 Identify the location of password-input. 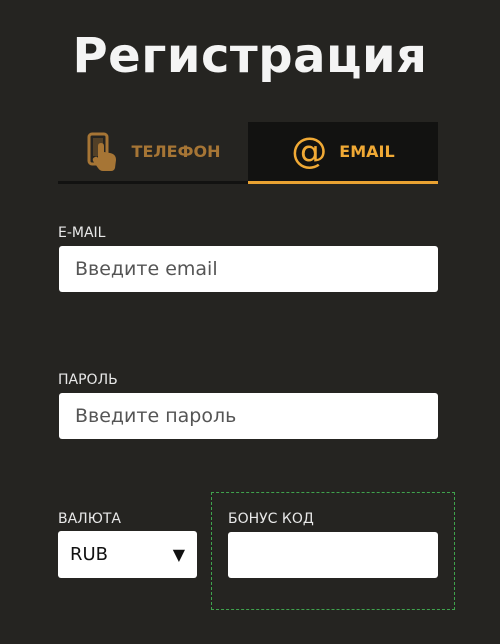
(248, 416).